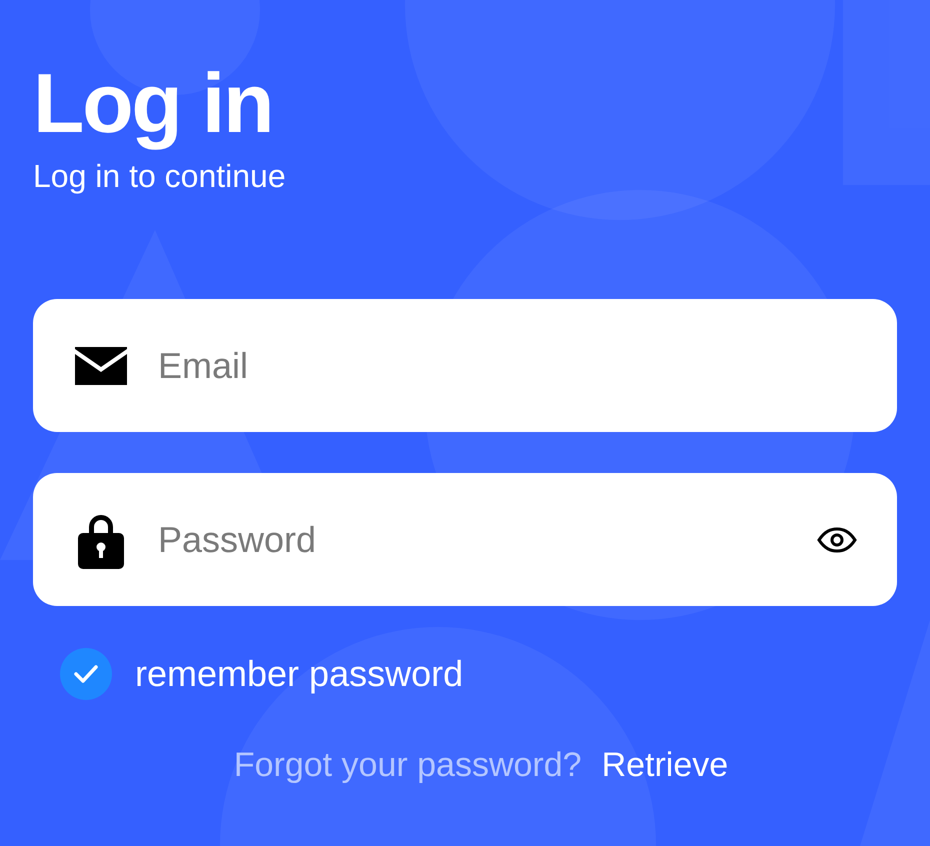 This screenshot has width=930, height=846. I want to click on email-field: Email, so click(465, 365).